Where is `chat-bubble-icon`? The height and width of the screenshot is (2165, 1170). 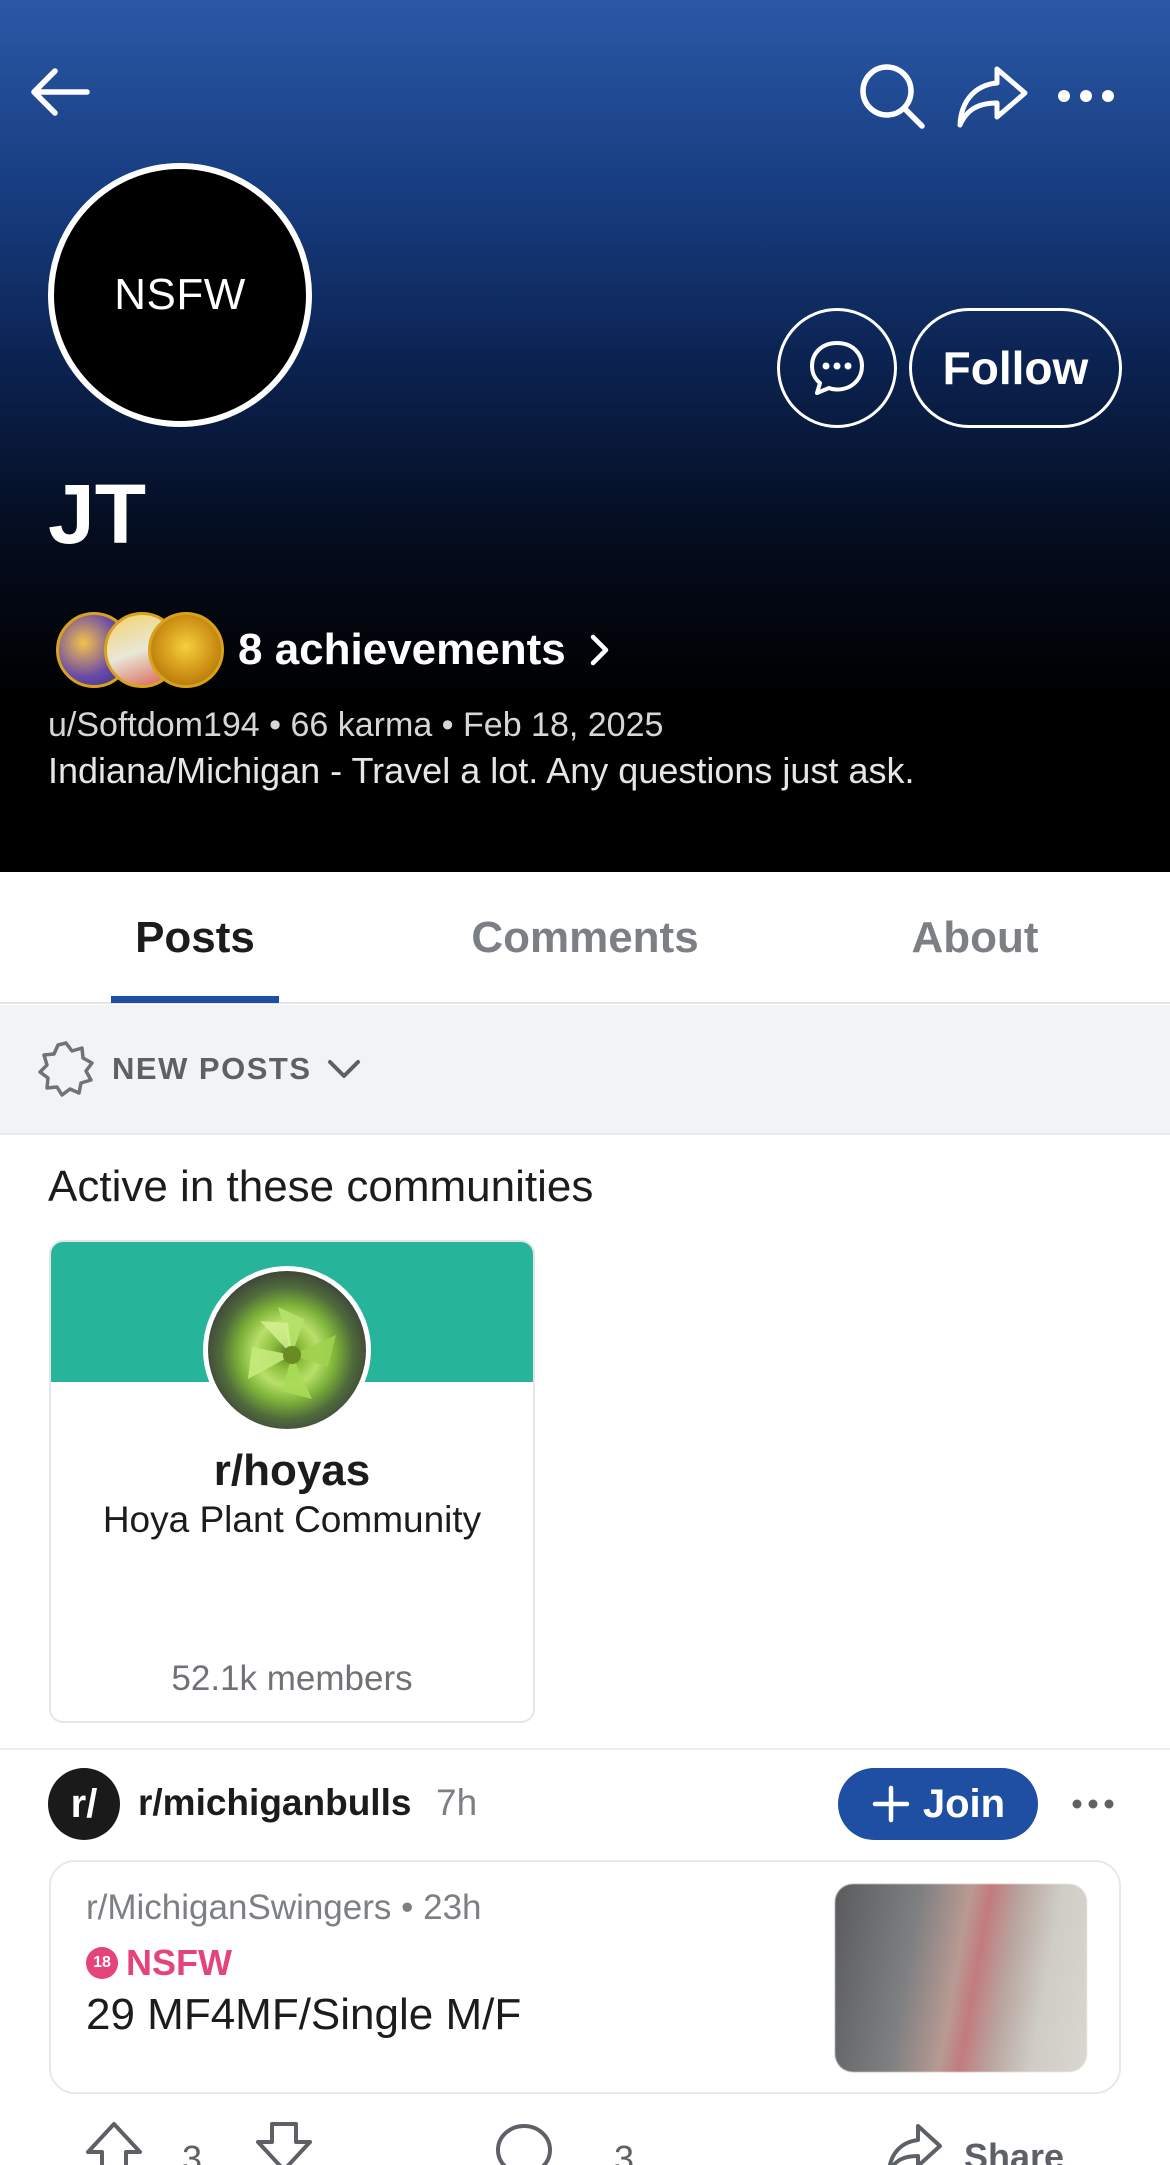 chat-bubble-icon is located at coordinates (837, 368).